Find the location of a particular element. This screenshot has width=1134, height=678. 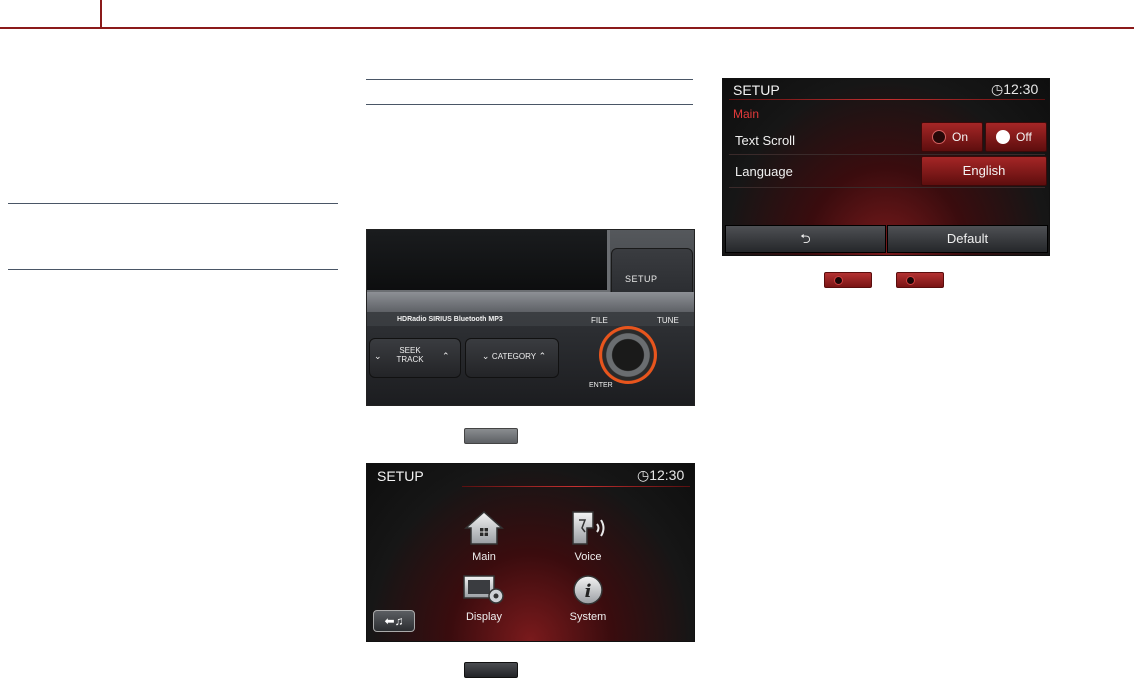

svg-text: i is located at coordinates (588, 591).